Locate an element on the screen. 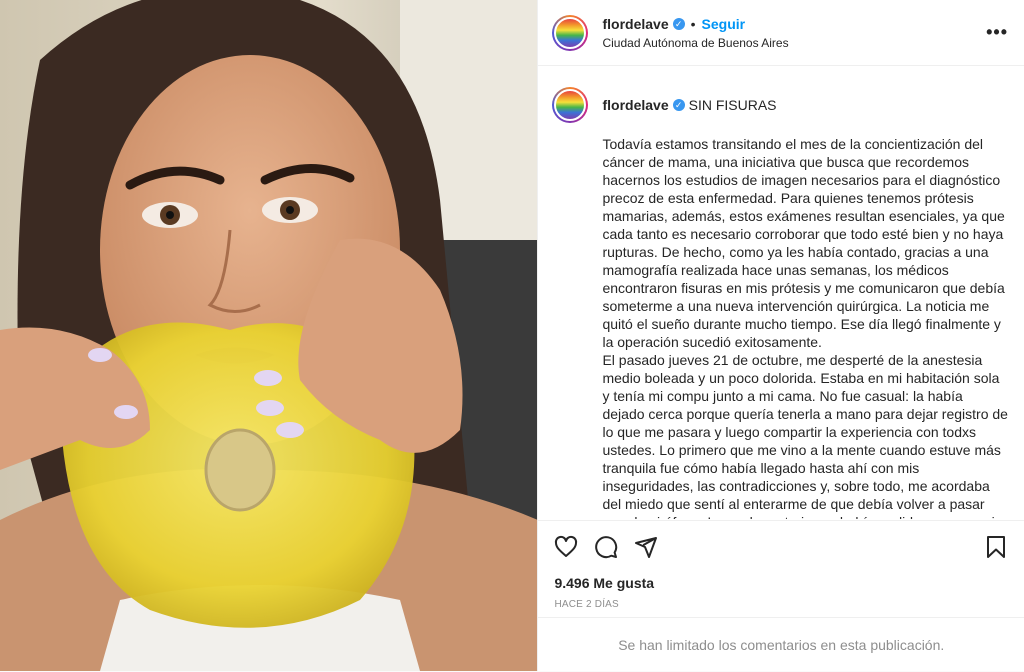 The height and width of the screenshot is (672, 1024). follow-button: Seguir is located at coordinates (724, 24).